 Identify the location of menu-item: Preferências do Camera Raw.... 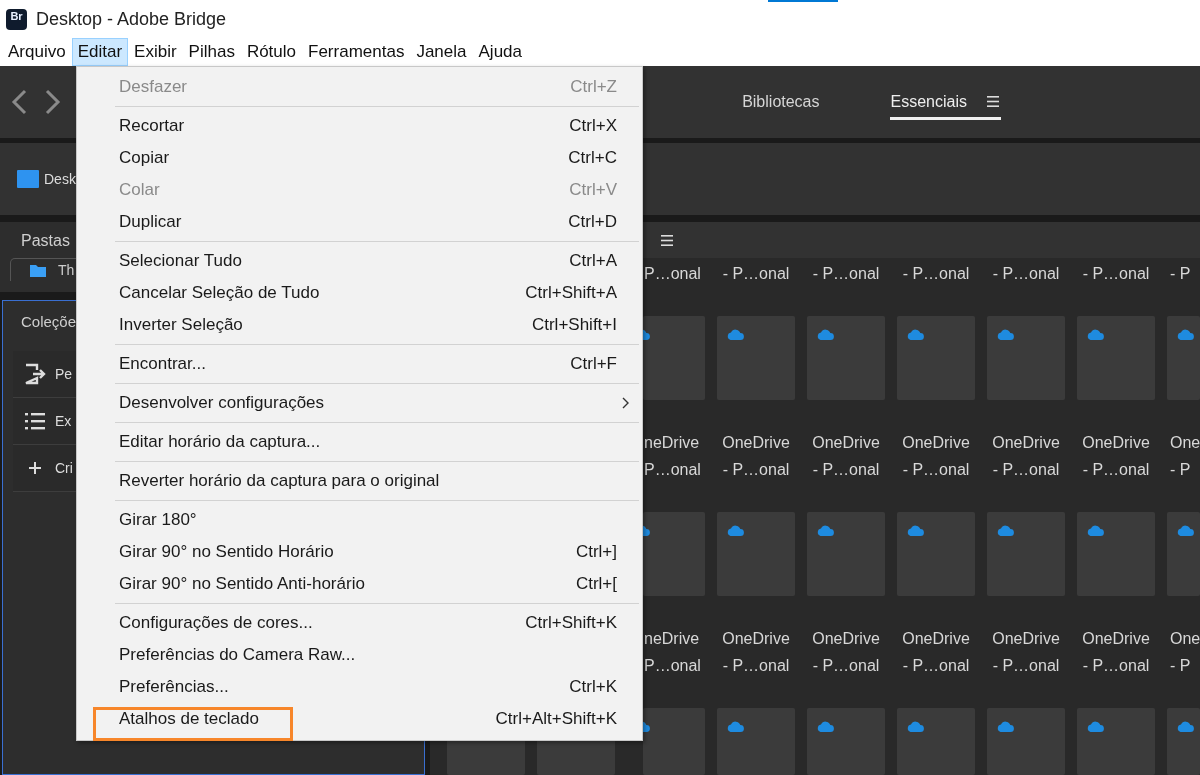
(359, 655).